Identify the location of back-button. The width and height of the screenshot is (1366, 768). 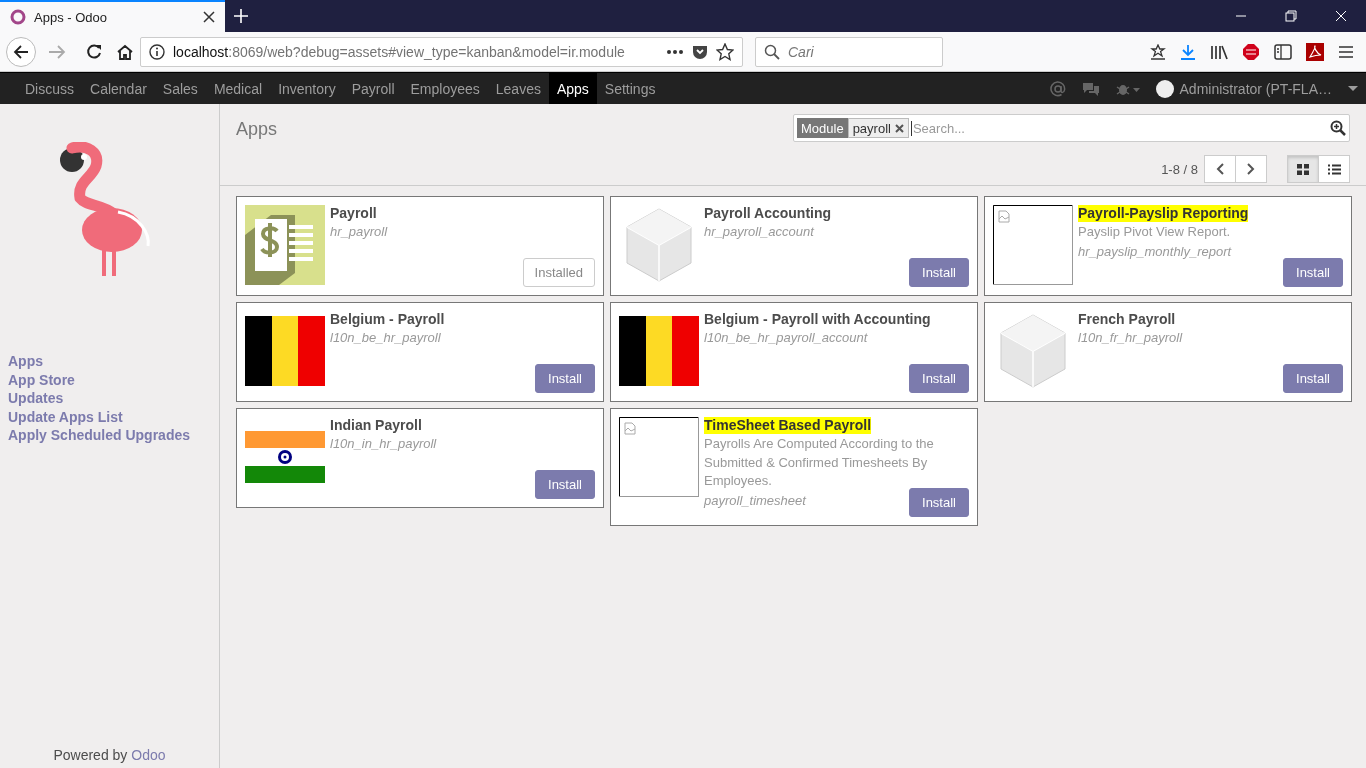
(21, 51).